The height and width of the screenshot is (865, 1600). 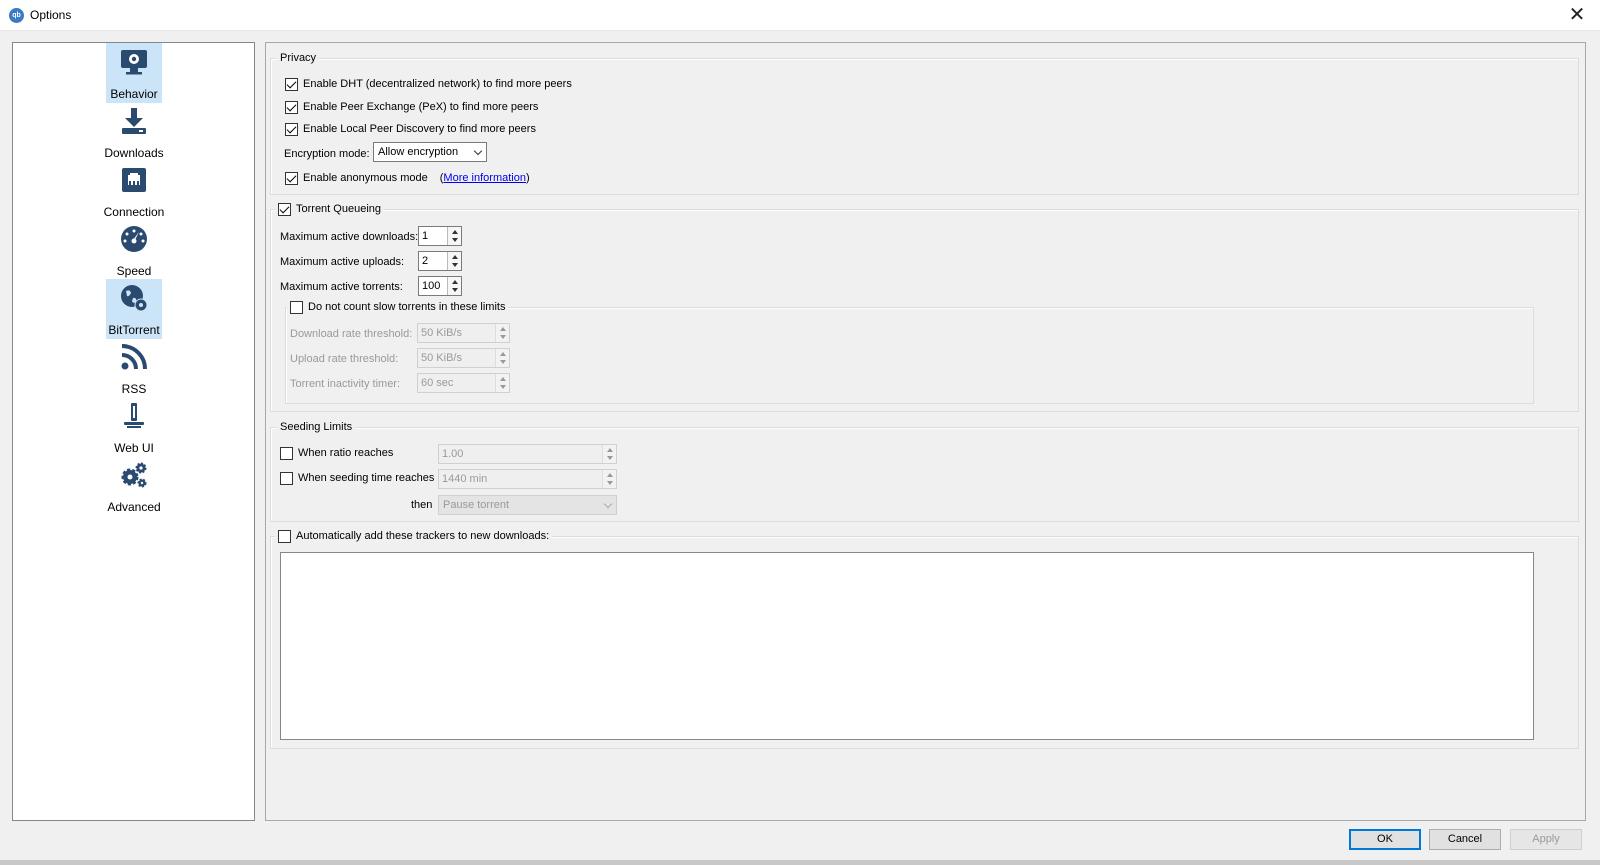 I want to click on title-bar: qb Options ✕, so click(x=800, y=15).